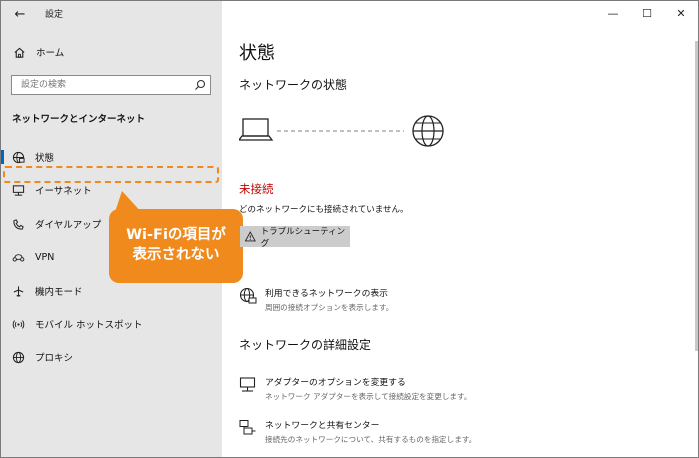 This screenshot has width=699, height=458. Describe the element at coordinates (89, 325) in the screenshot. I see `sidebar-item-label: モバイル ホットスポット` at that location.